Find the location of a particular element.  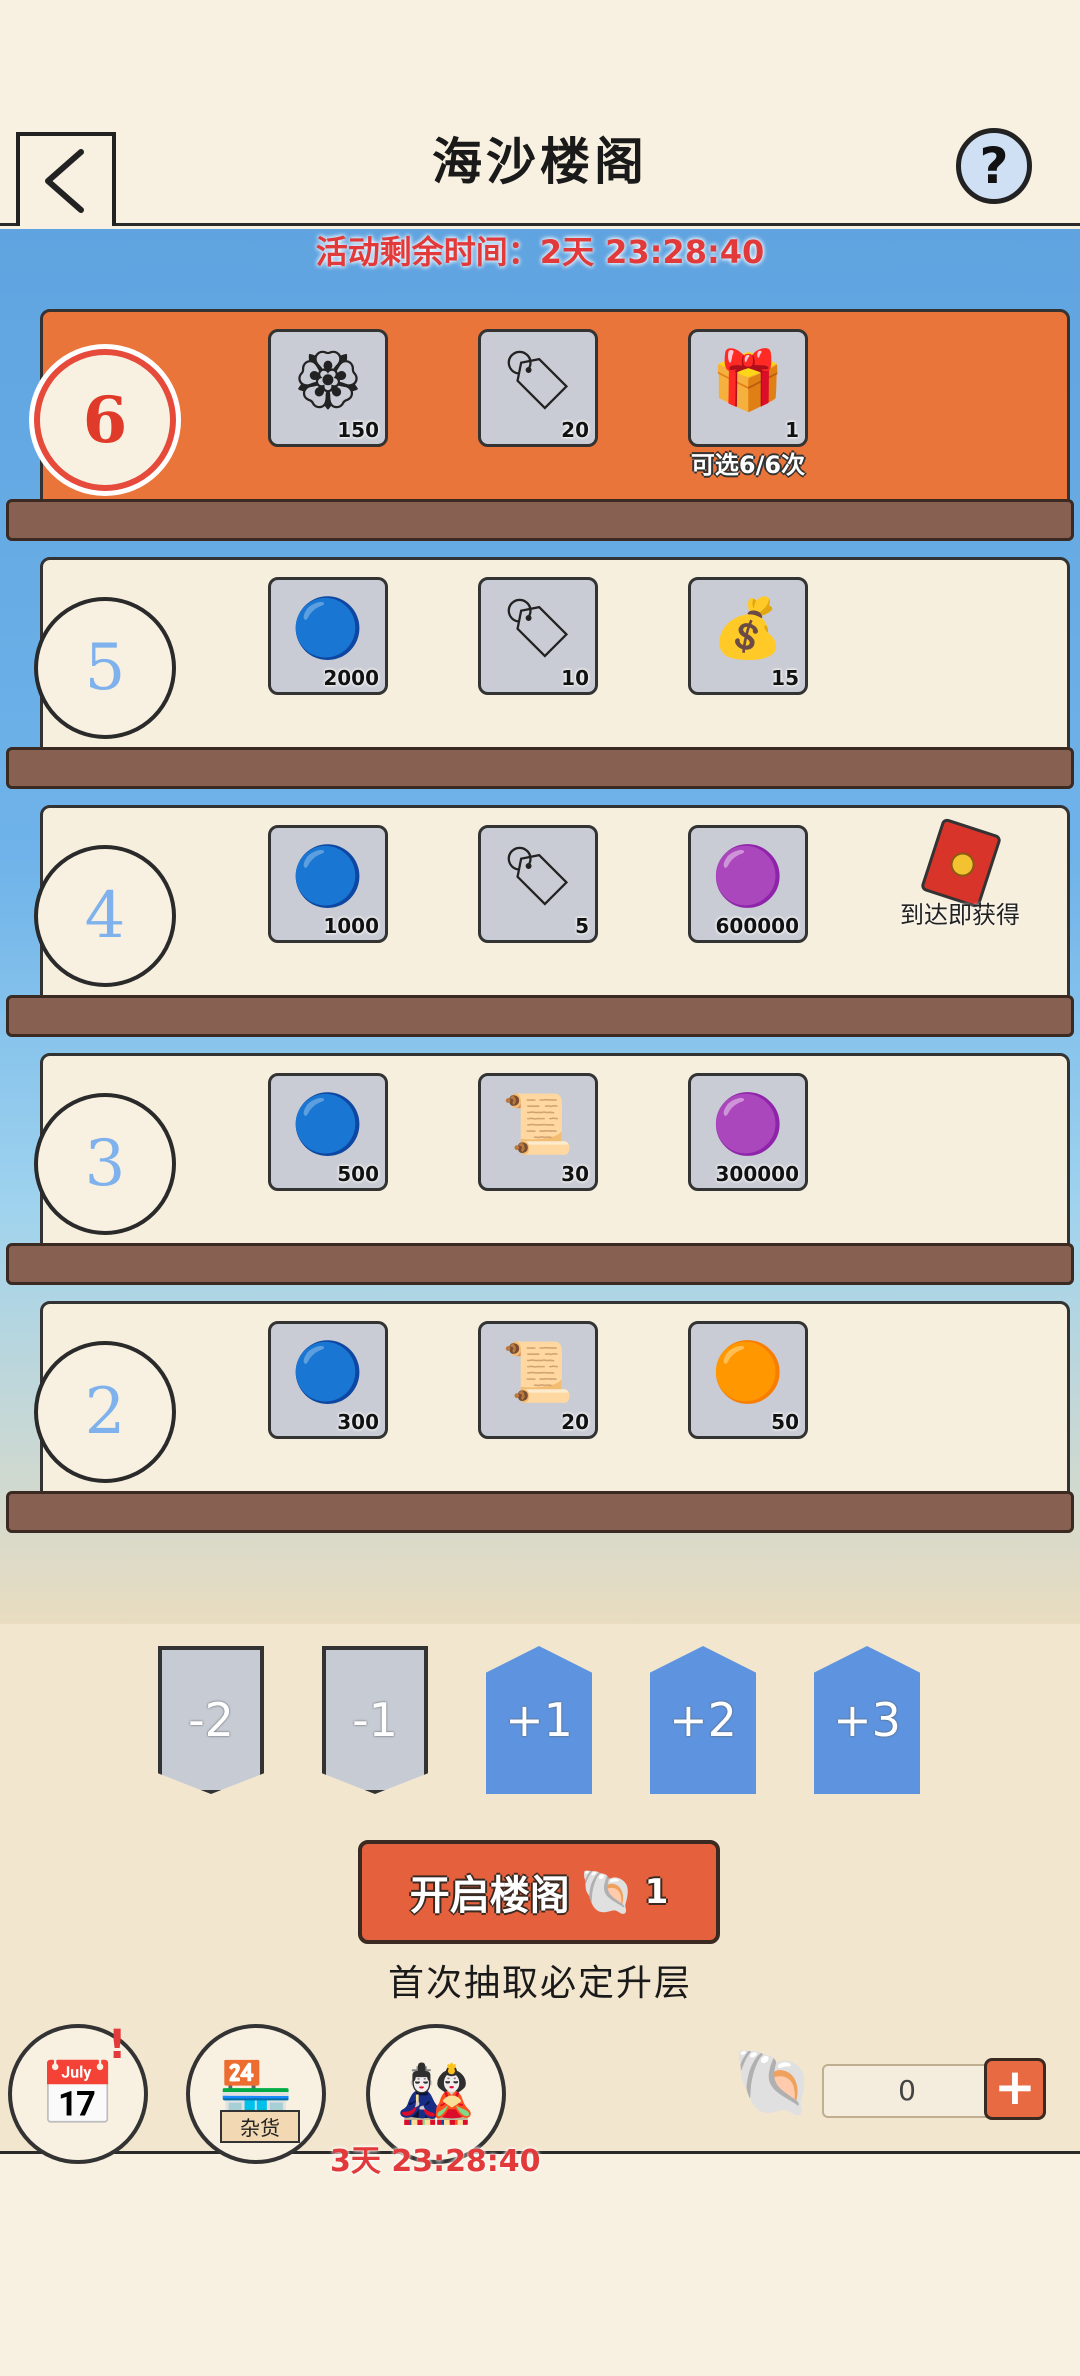

shop-button: 🏪 杂货 is located at coordinates (256, 2094).